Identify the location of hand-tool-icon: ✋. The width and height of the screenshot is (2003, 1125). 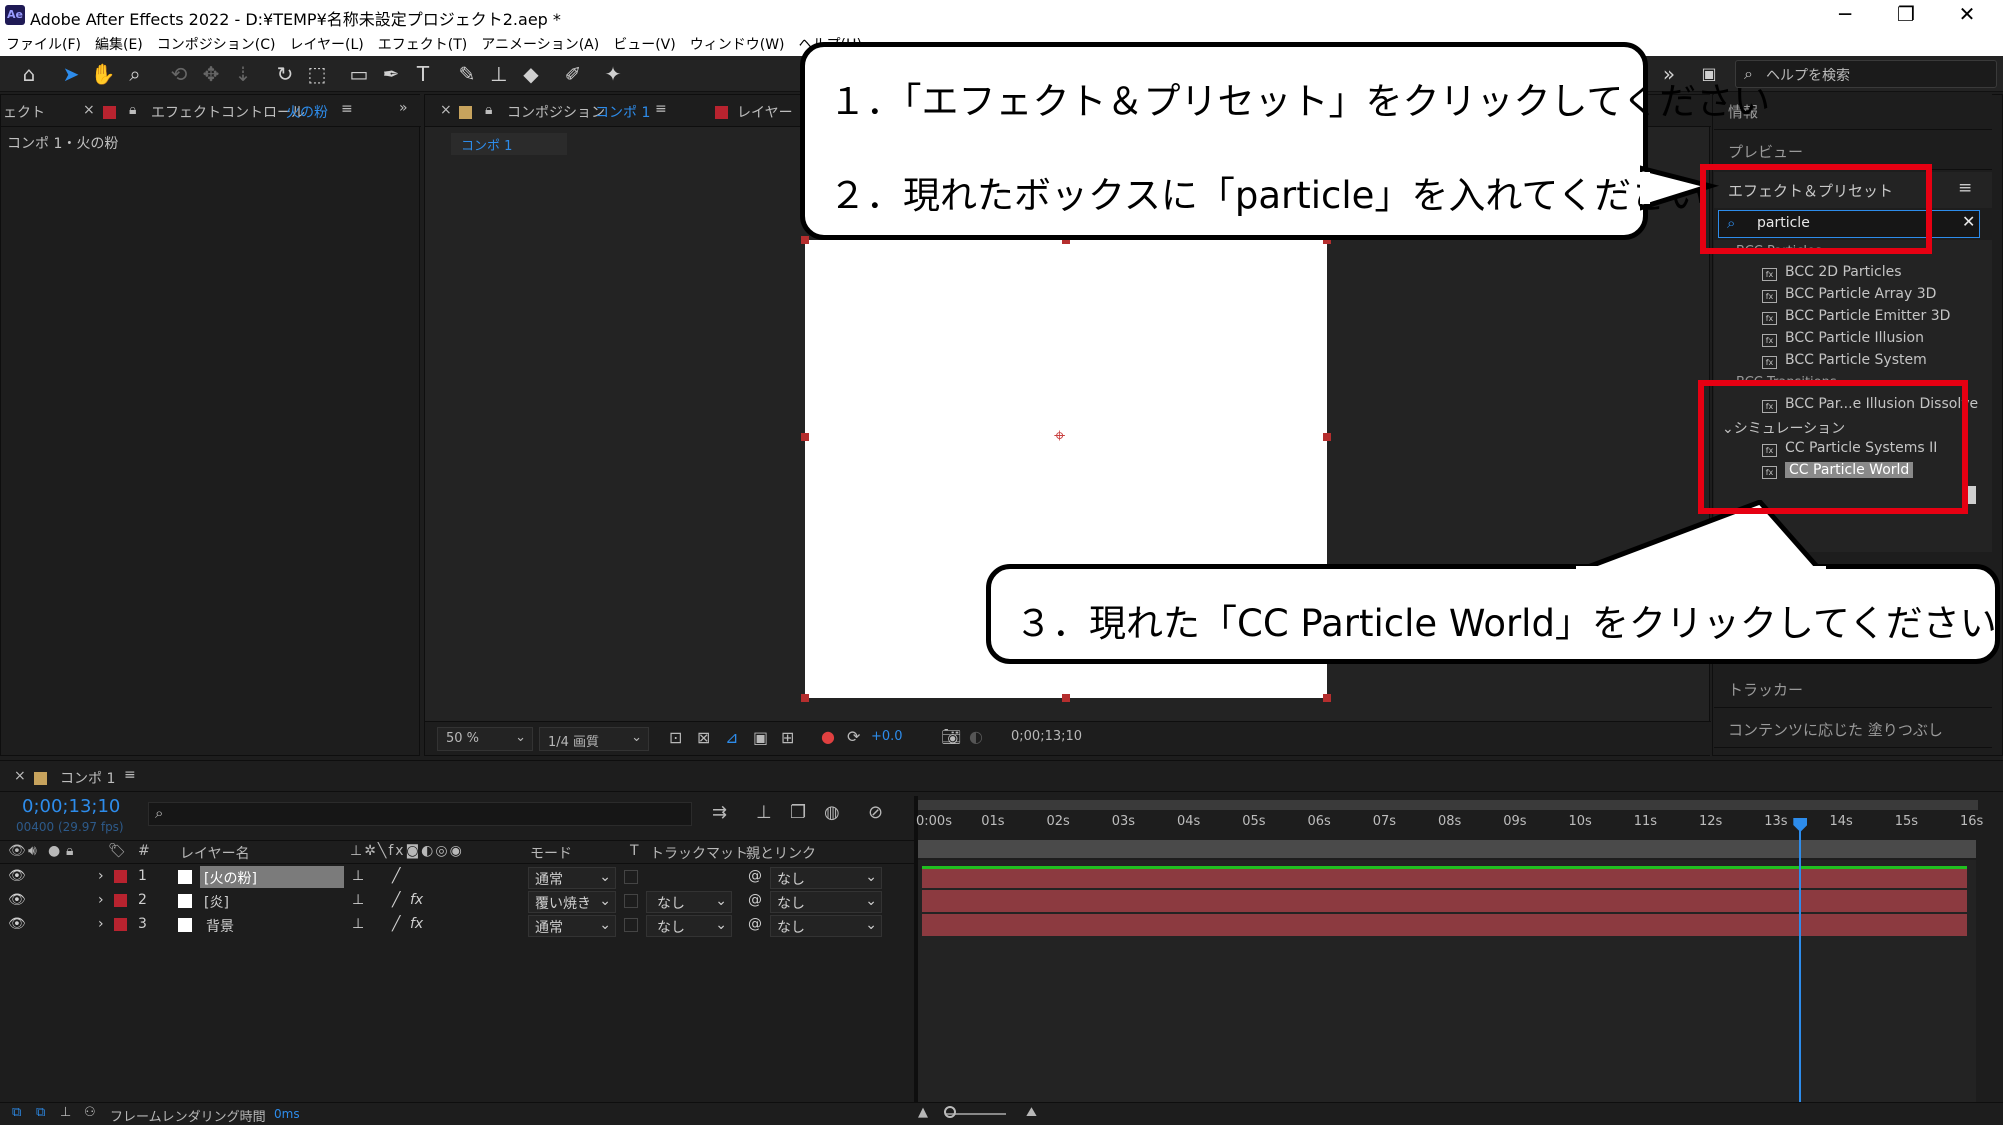
(103, 74).